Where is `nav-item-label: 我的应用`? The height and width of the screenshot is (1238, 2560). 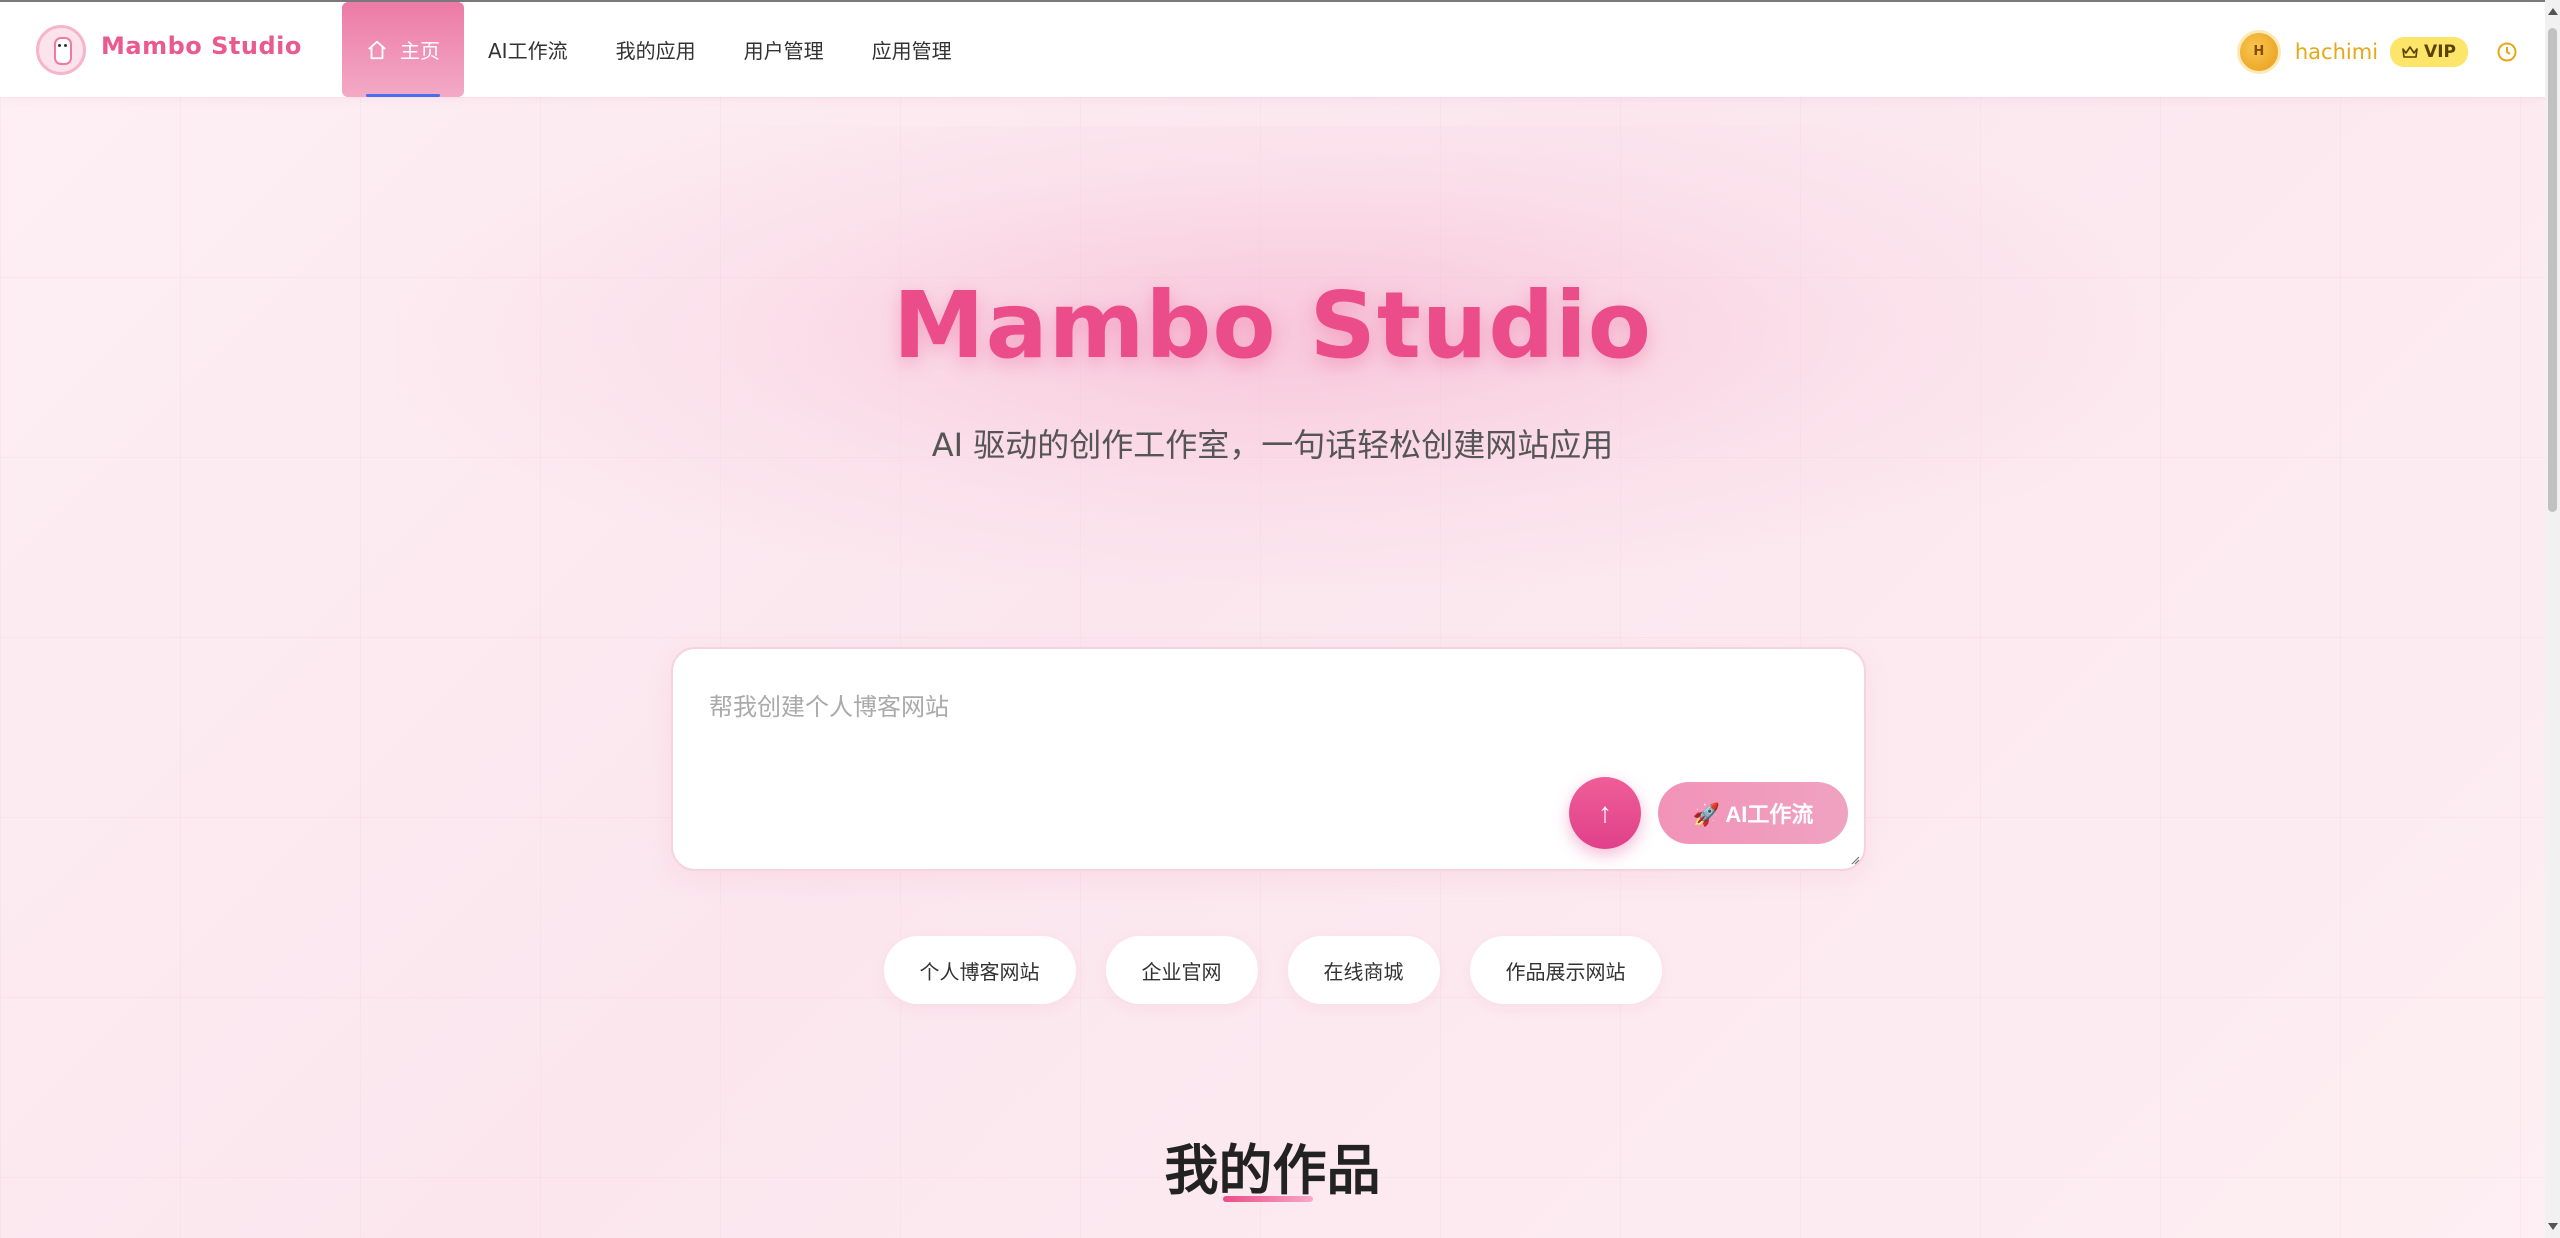
nav-item-label: 我的应用 is located at coordinates (655, 51).